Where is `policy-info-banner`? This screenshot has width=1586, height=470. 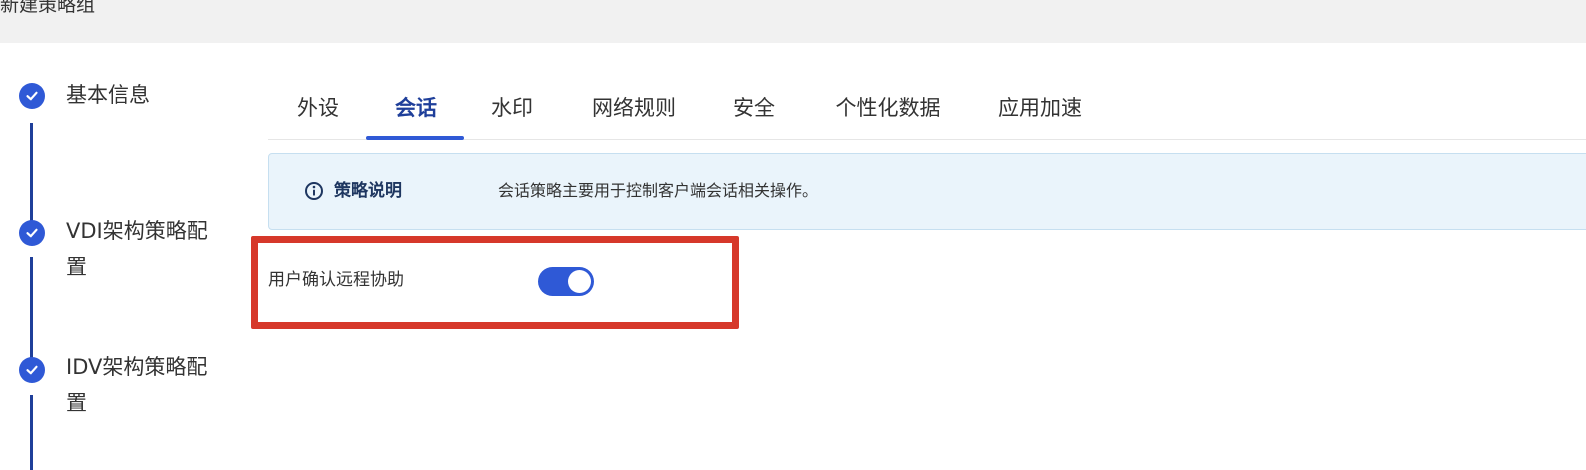 policy-info-banner is located at coordinates (927, 191).